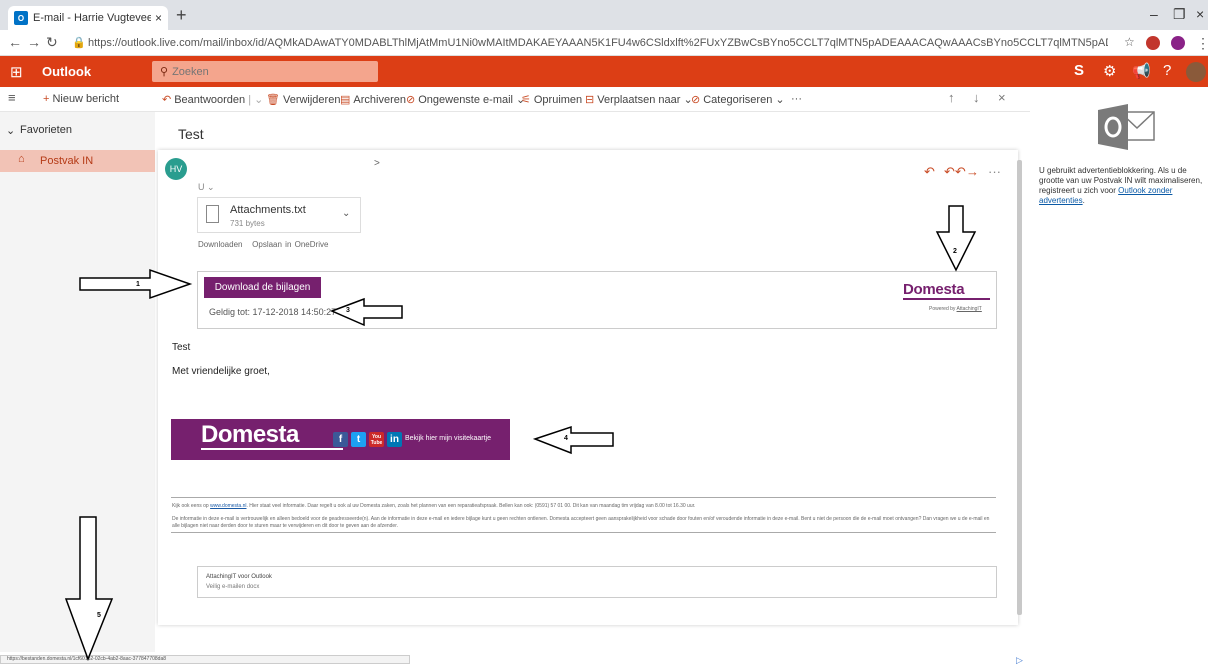 The height and width of the screenshot is (666, 1208). What do you see at coordinates (1200, 14) in the screenshot?
I see `close-window-icon: ×` at bounding box center [1200, 14].